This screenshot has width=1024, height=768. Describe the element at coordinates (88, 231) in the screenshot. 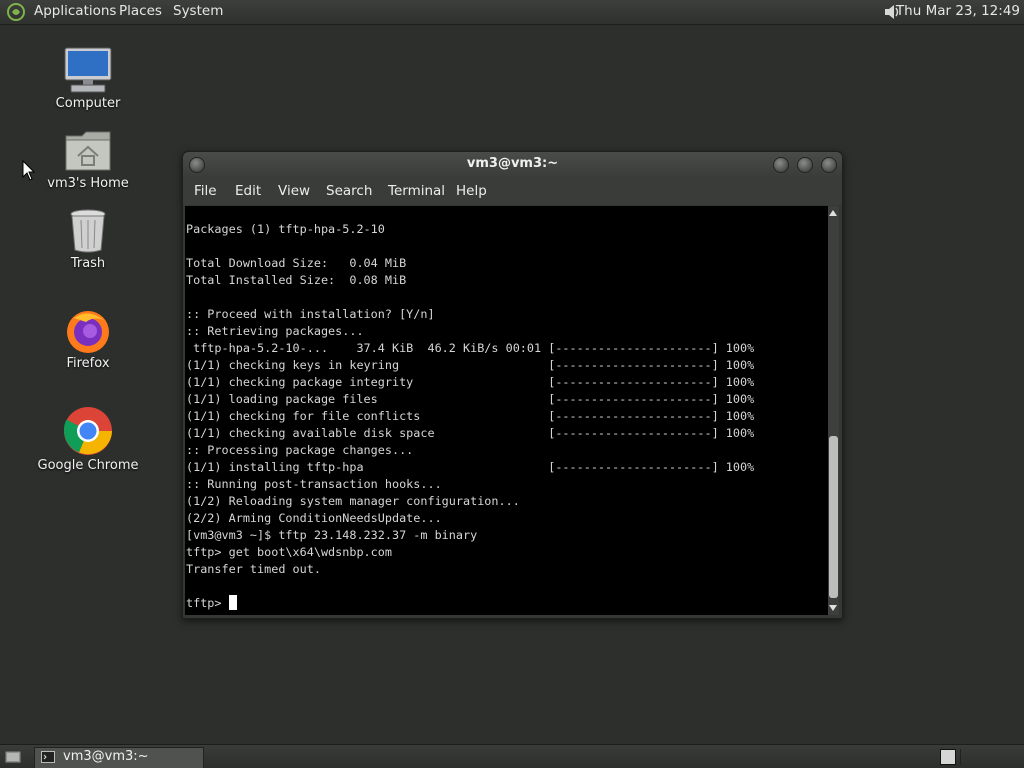

I see `trash-icon` at that location.